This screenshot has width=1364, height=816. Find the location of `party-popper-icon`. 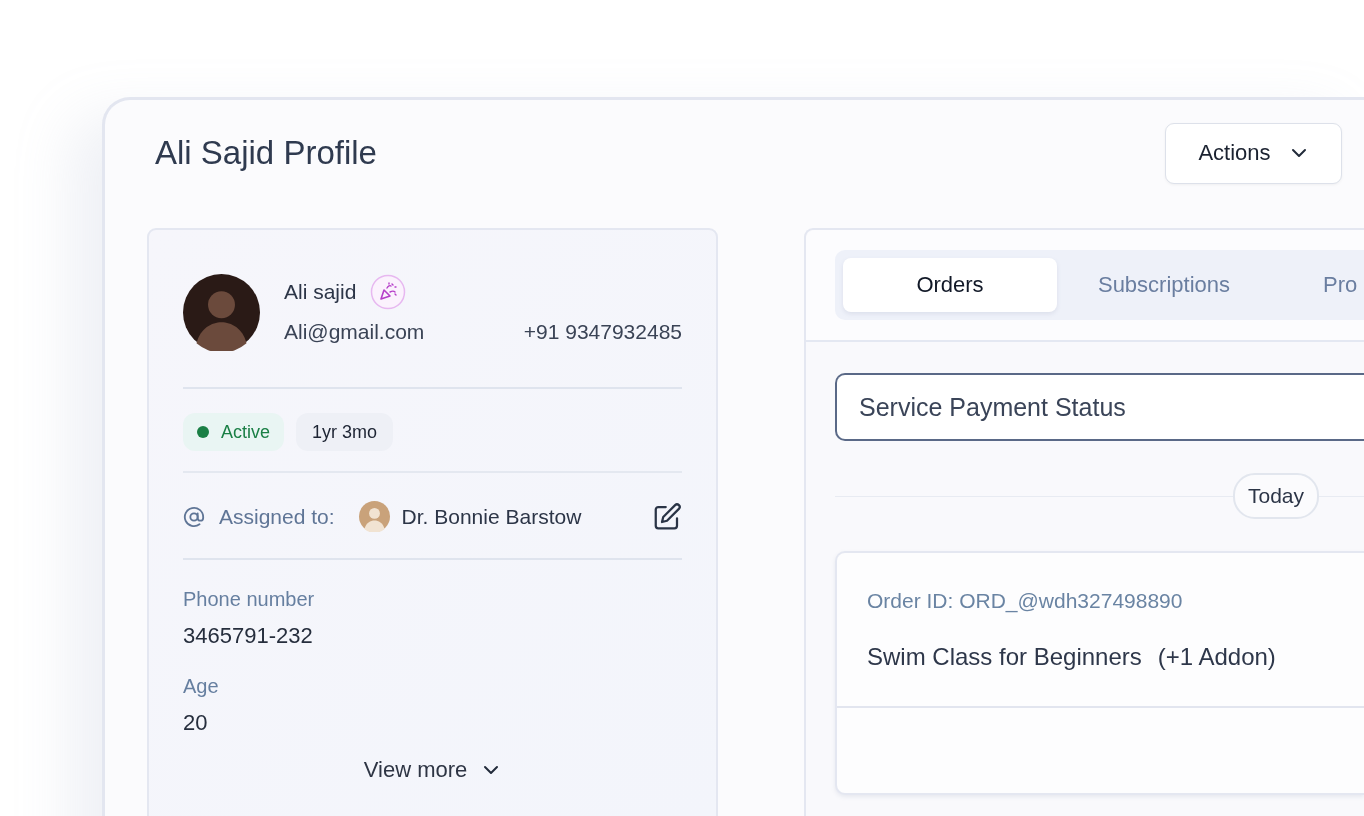

party-popper-icon is located at coordinates (388, 292).